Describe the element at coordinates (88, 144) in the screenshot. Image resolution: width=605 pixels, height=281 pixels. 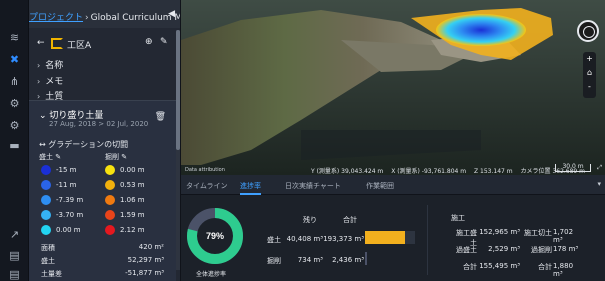
I see `gradient-title: グラデーションの切闘` at that location.